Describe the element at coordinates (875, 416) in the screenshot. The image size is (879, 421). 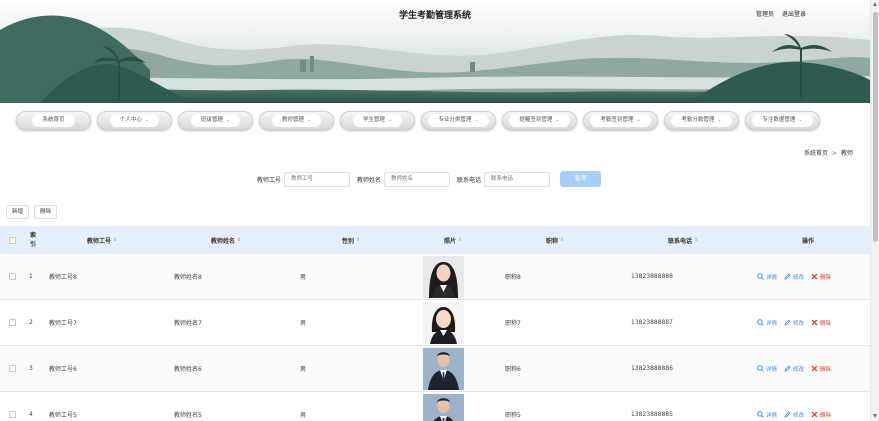
I see `scroll-down-arrow` at that location.